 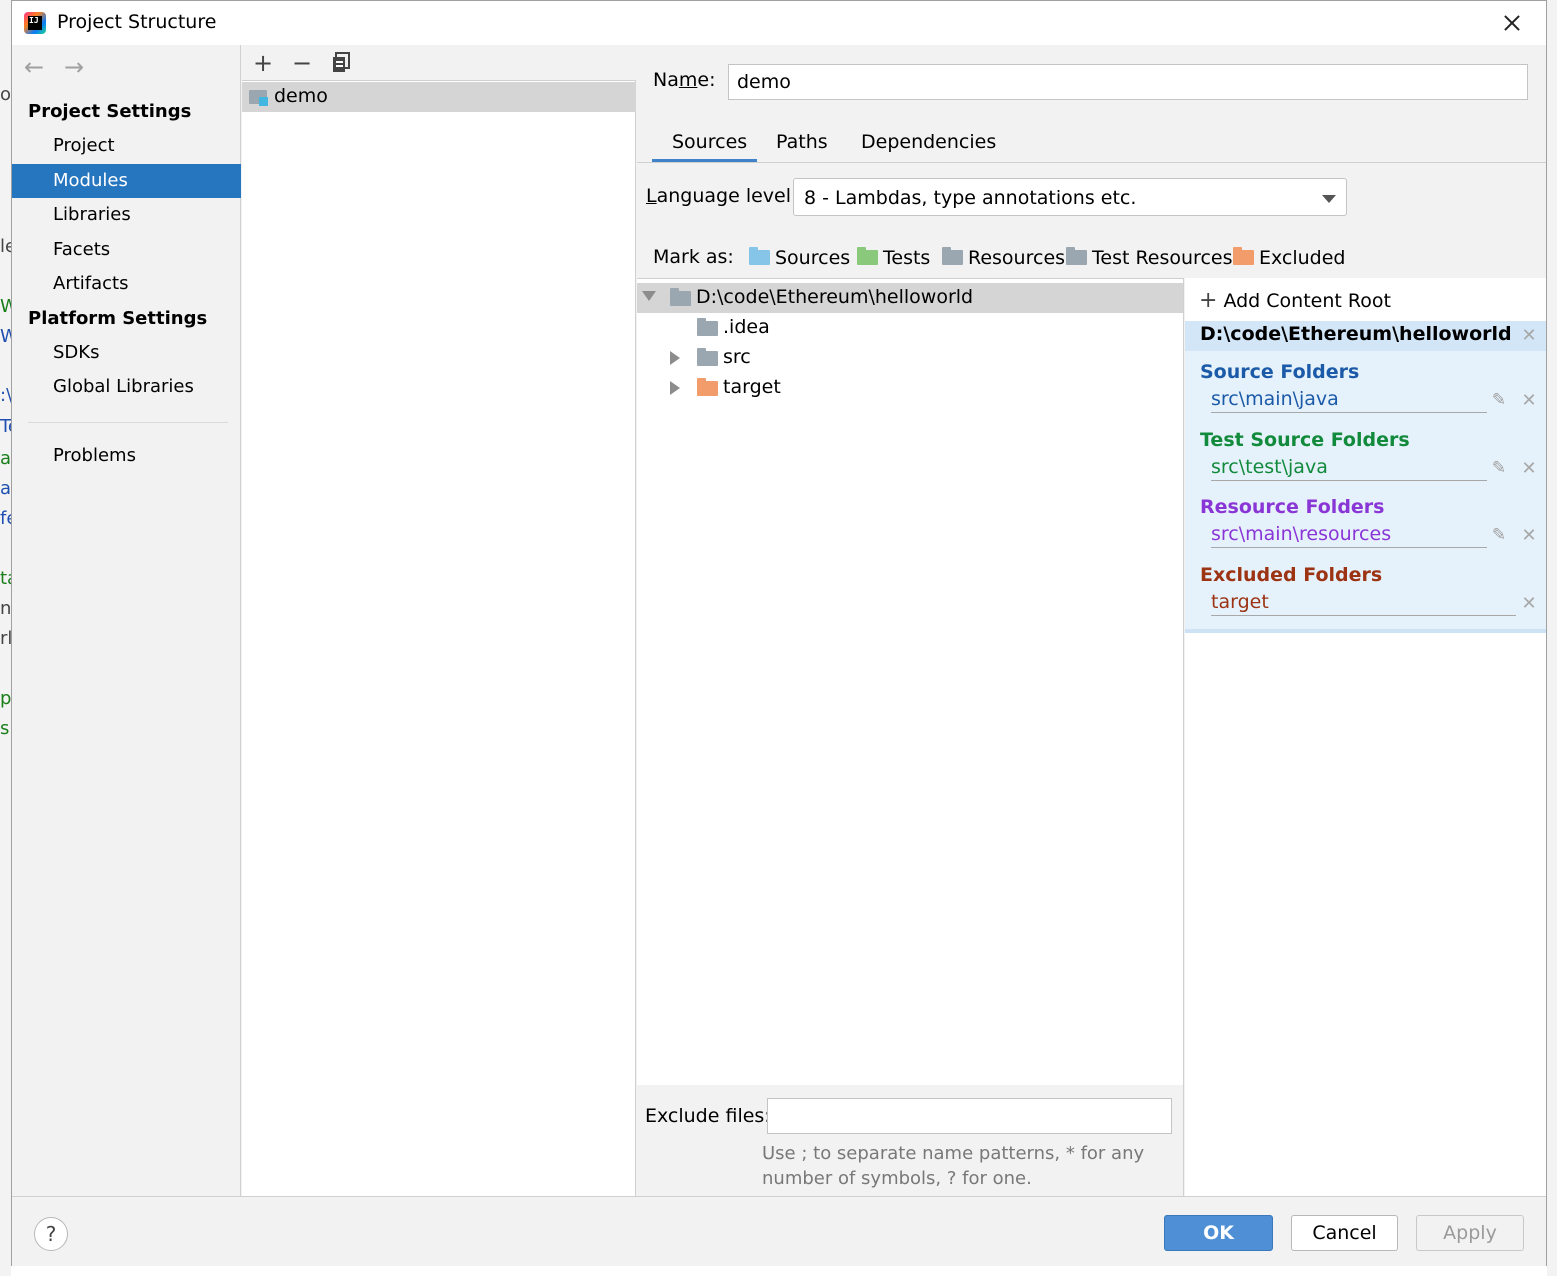 I want to click on nav-item-global-libraries: Global Libraries, so click(x=126, y=387).